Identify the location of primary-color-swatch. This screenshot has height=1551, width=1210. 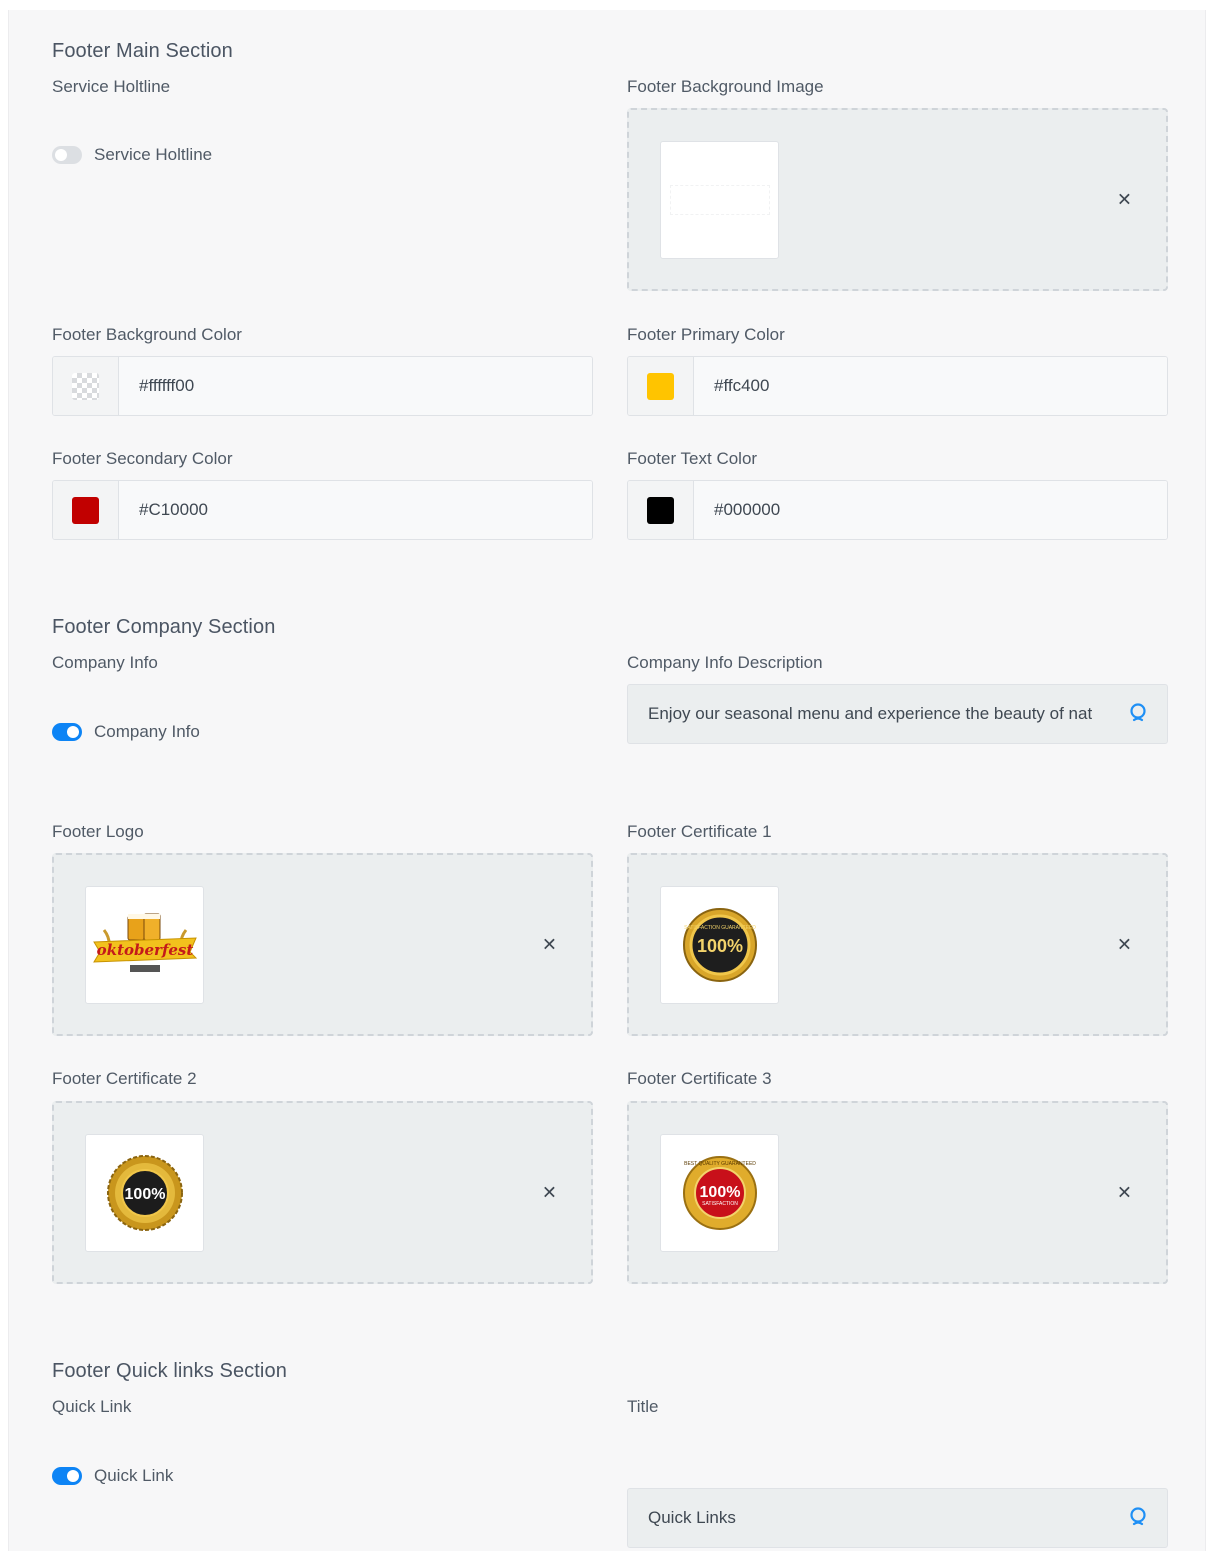
(660, 386).